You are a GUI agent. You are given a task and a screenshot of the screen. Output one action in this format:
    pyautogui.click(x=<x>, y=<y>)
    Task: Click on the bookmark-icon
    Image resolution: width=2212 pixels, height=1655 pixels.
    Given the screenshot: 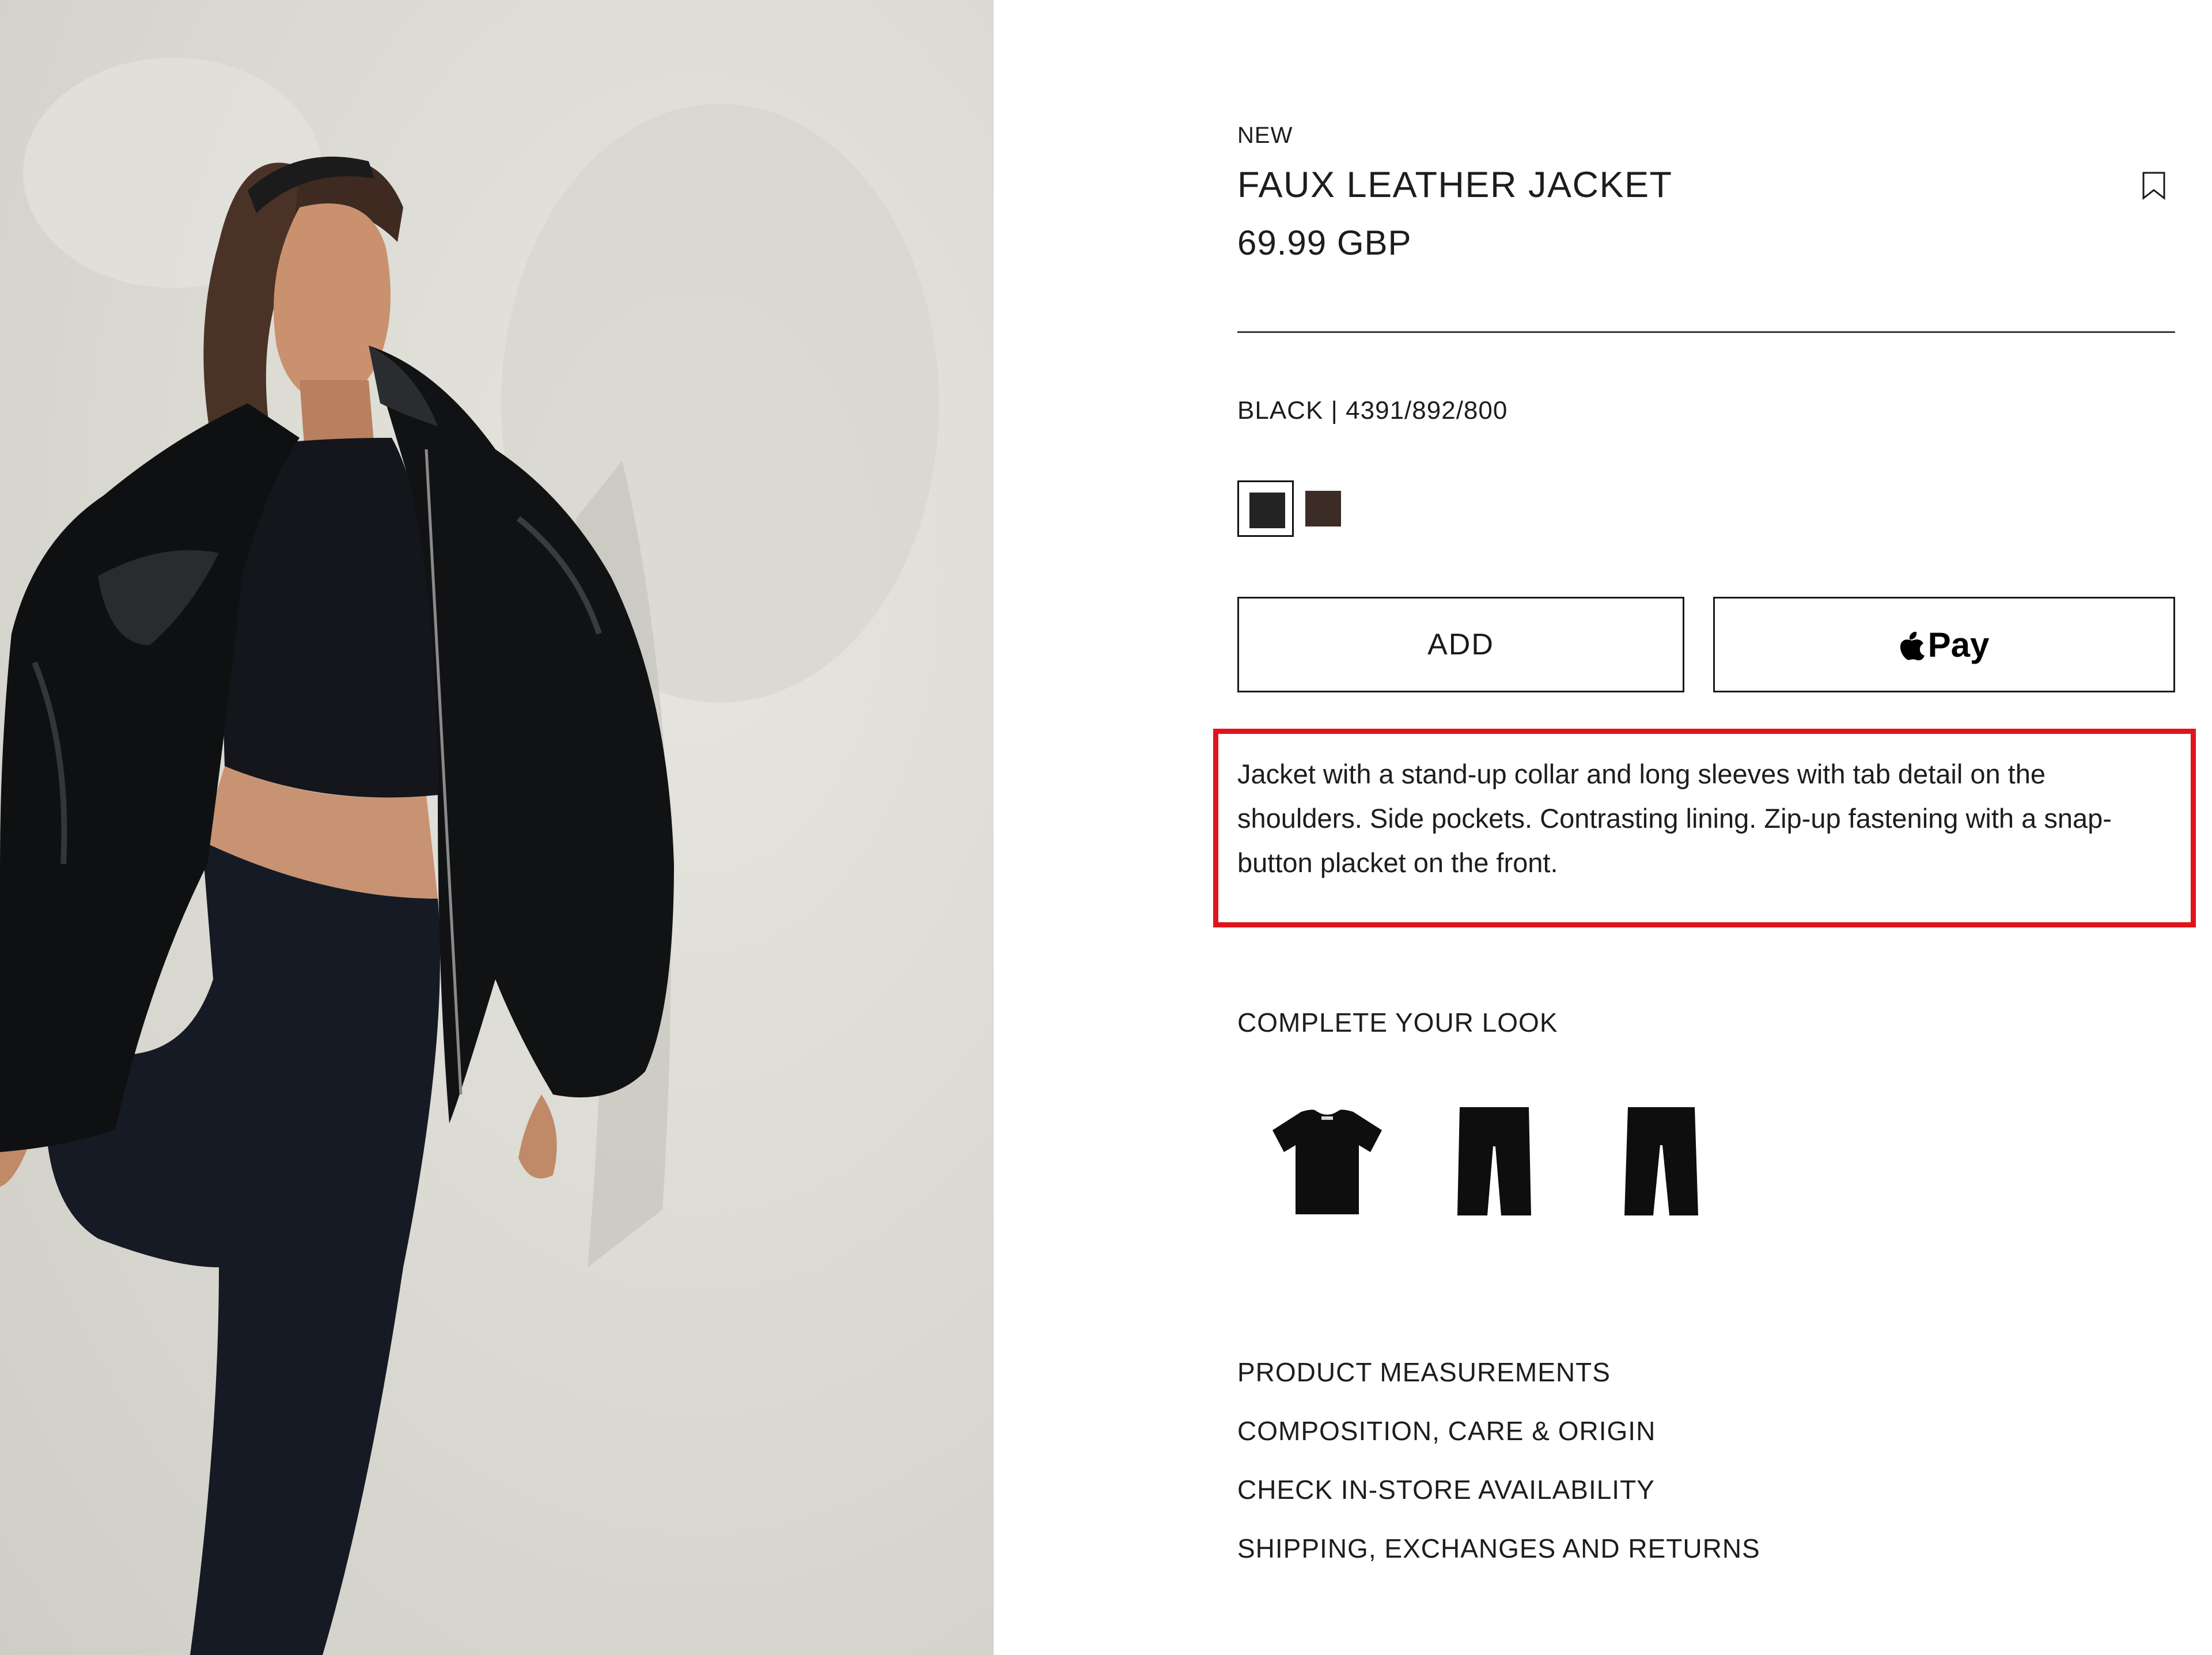 What is the action you would take?
    pyautogui.click(x=2154, y=185)
    